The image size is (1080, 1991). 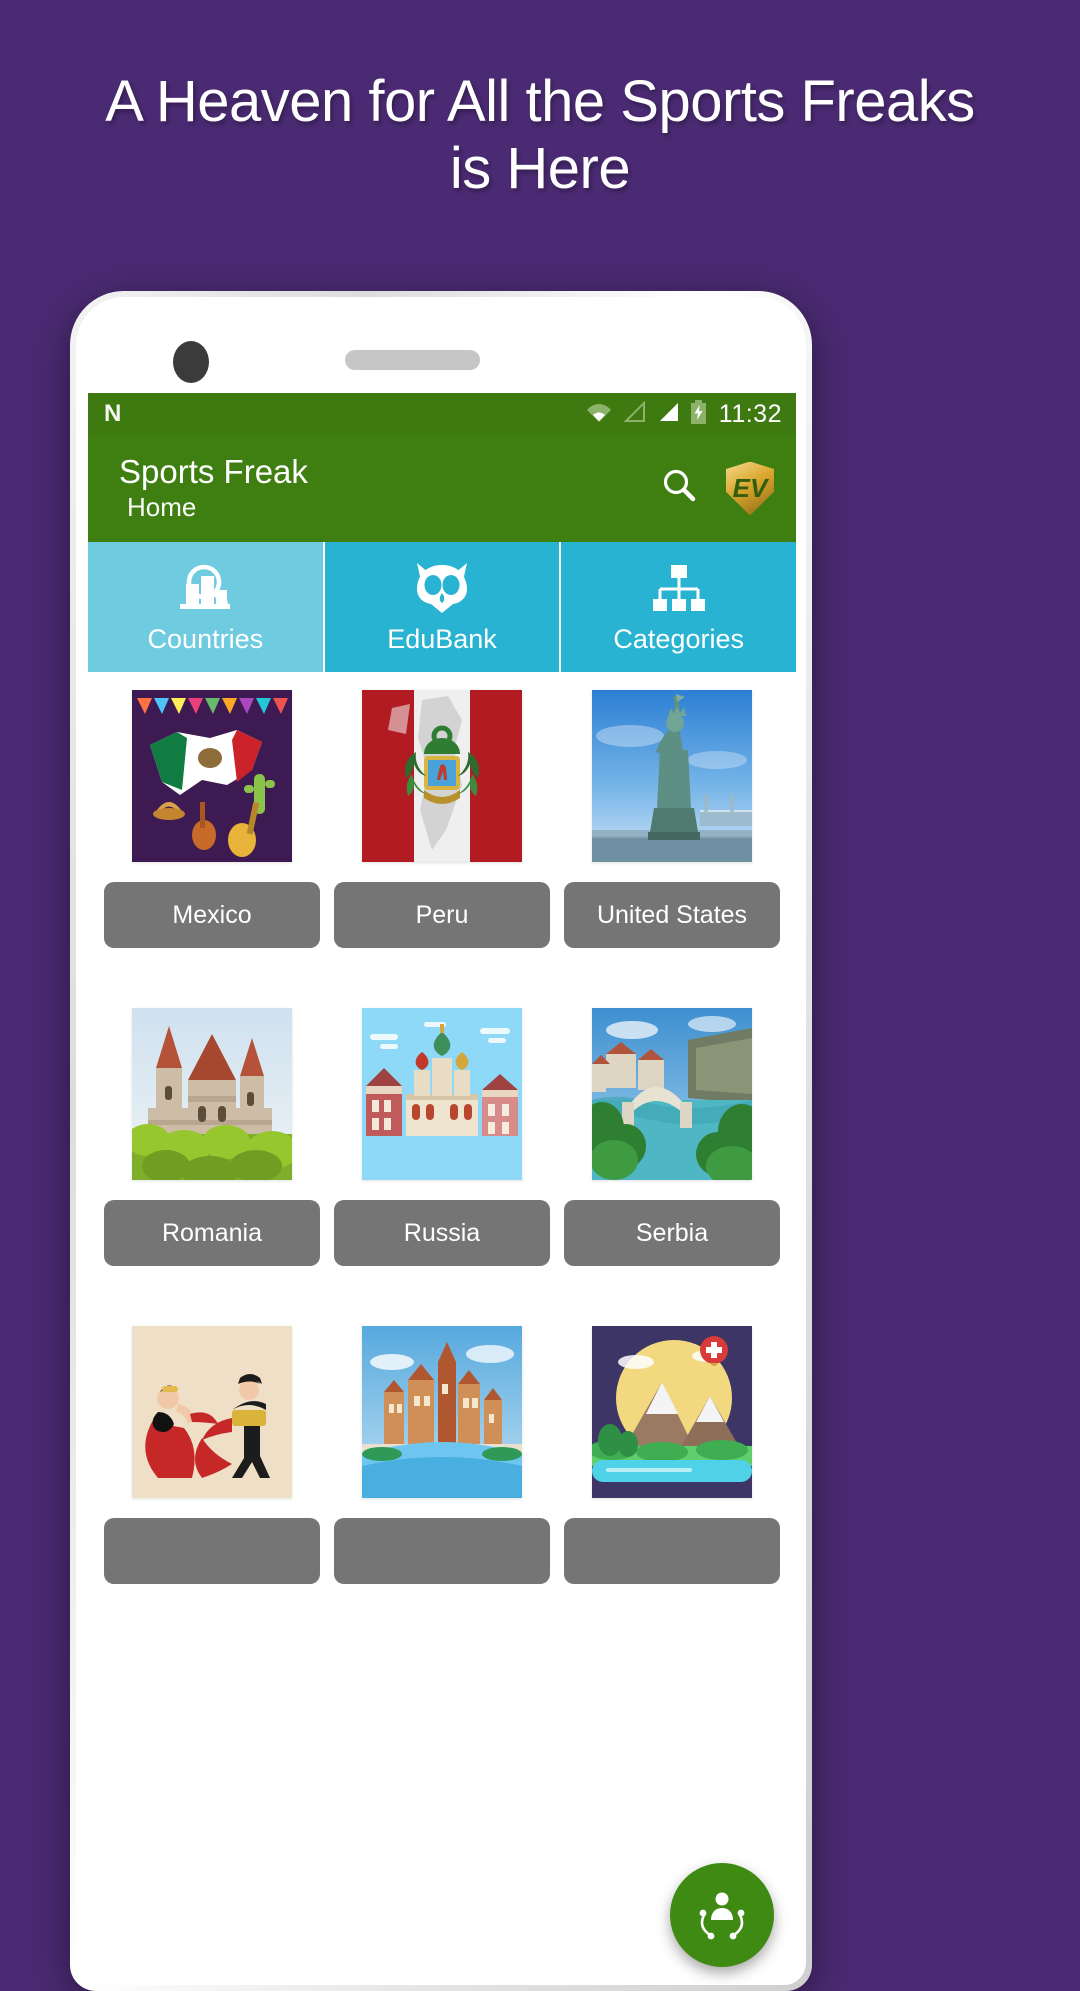 I want to click on country-card-romania: Romania, so click(x=212, y=1137).